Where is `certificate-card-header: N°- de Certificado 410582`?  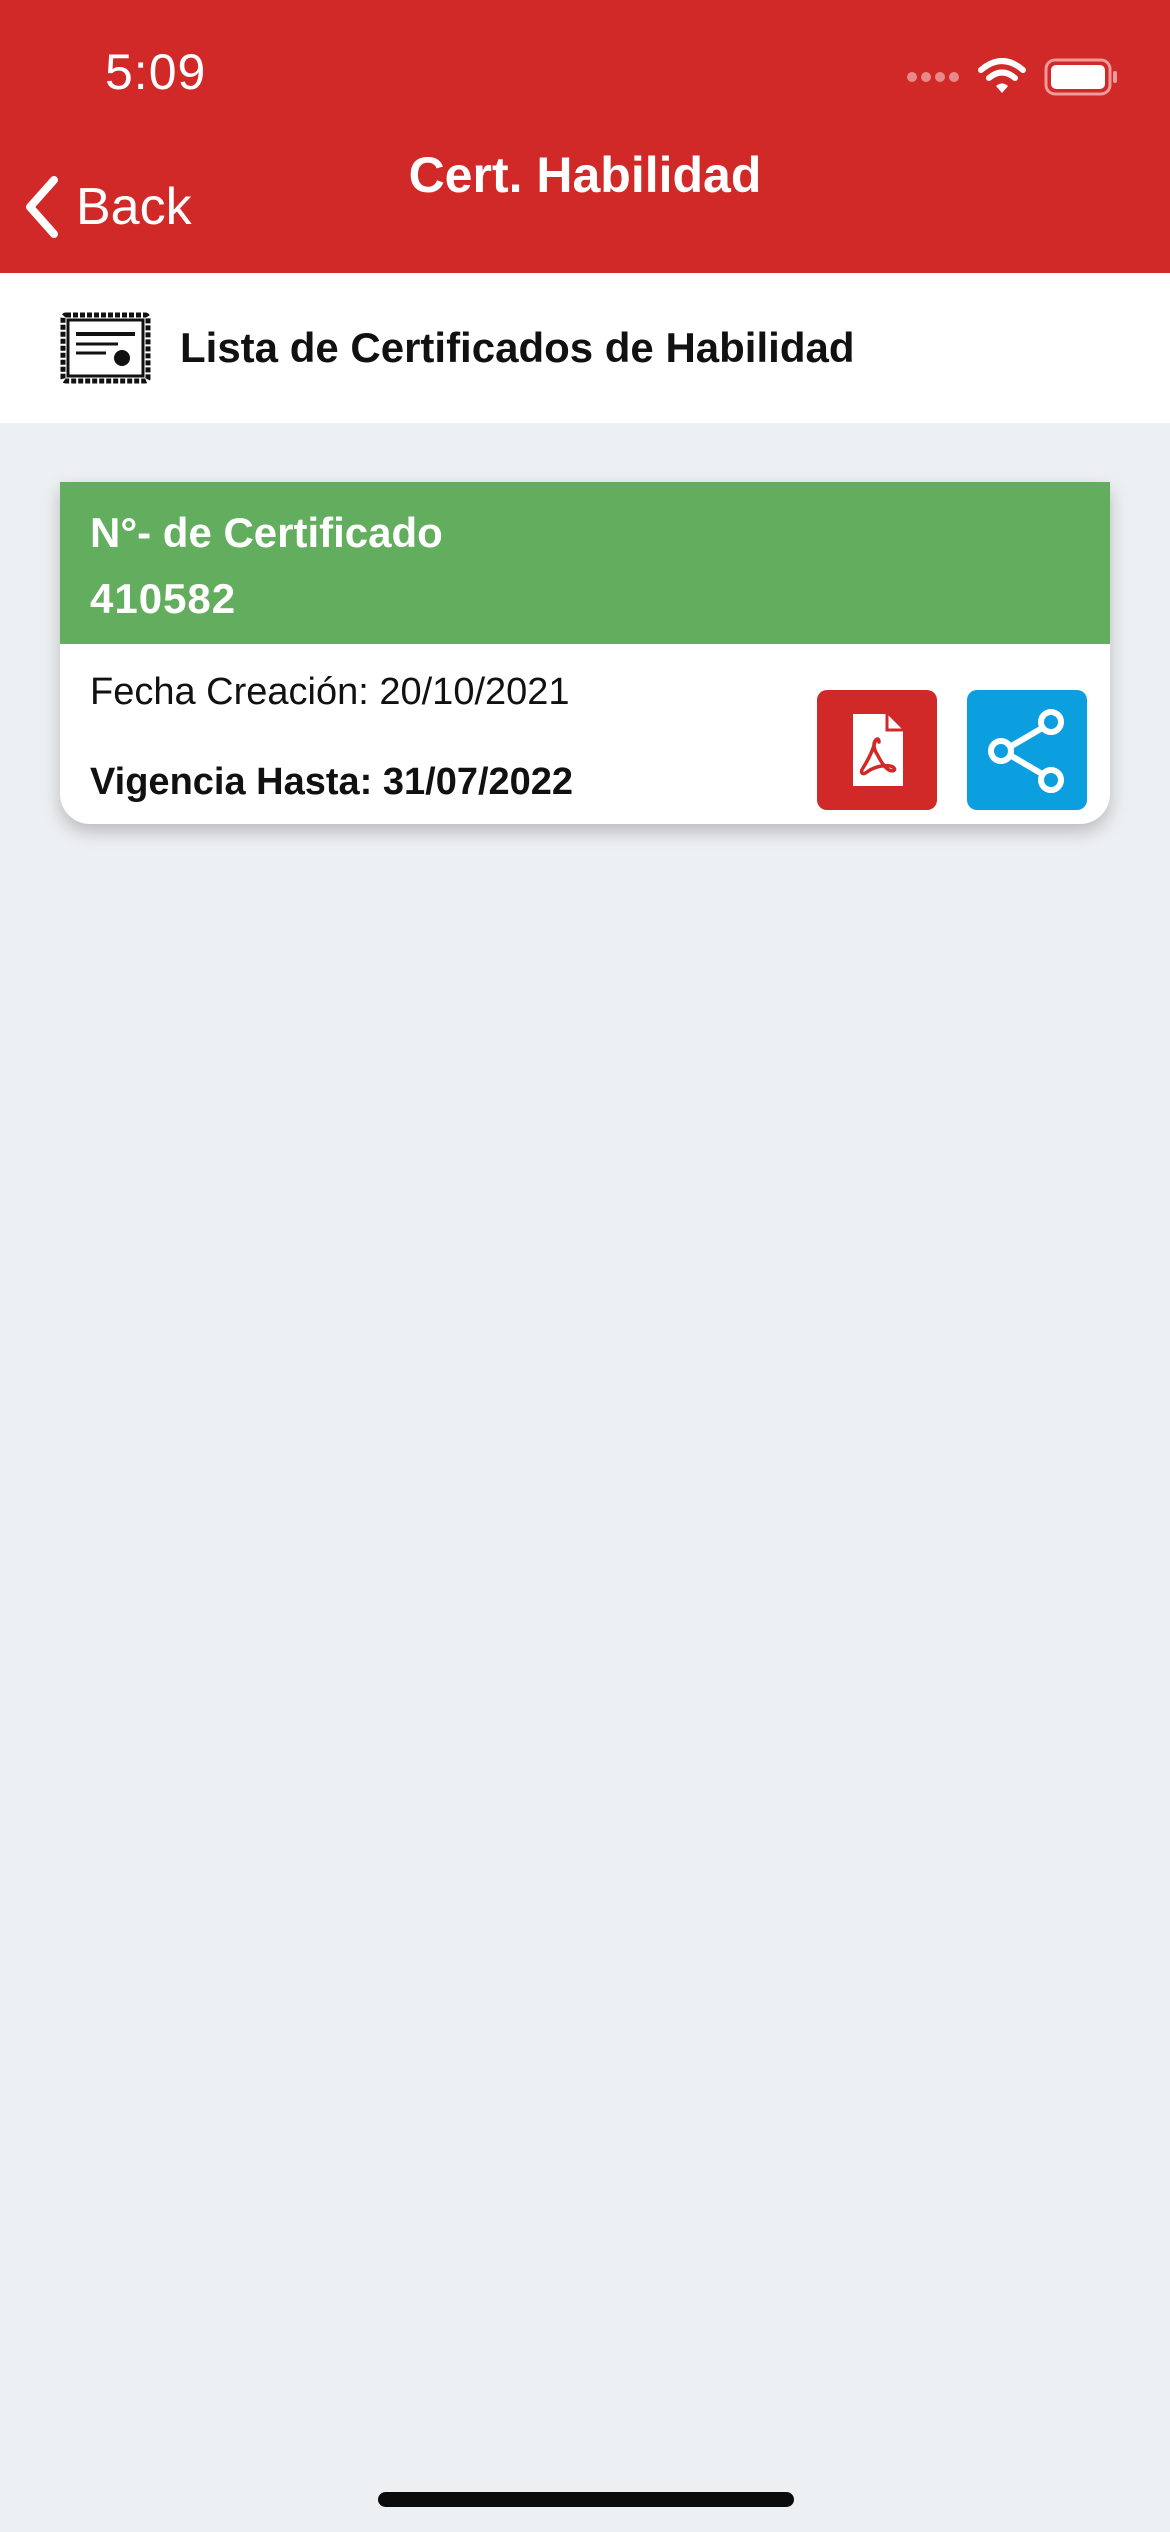
certificate-card-header: N°- de Certificado 410582 is located at coordinates (585, 563).